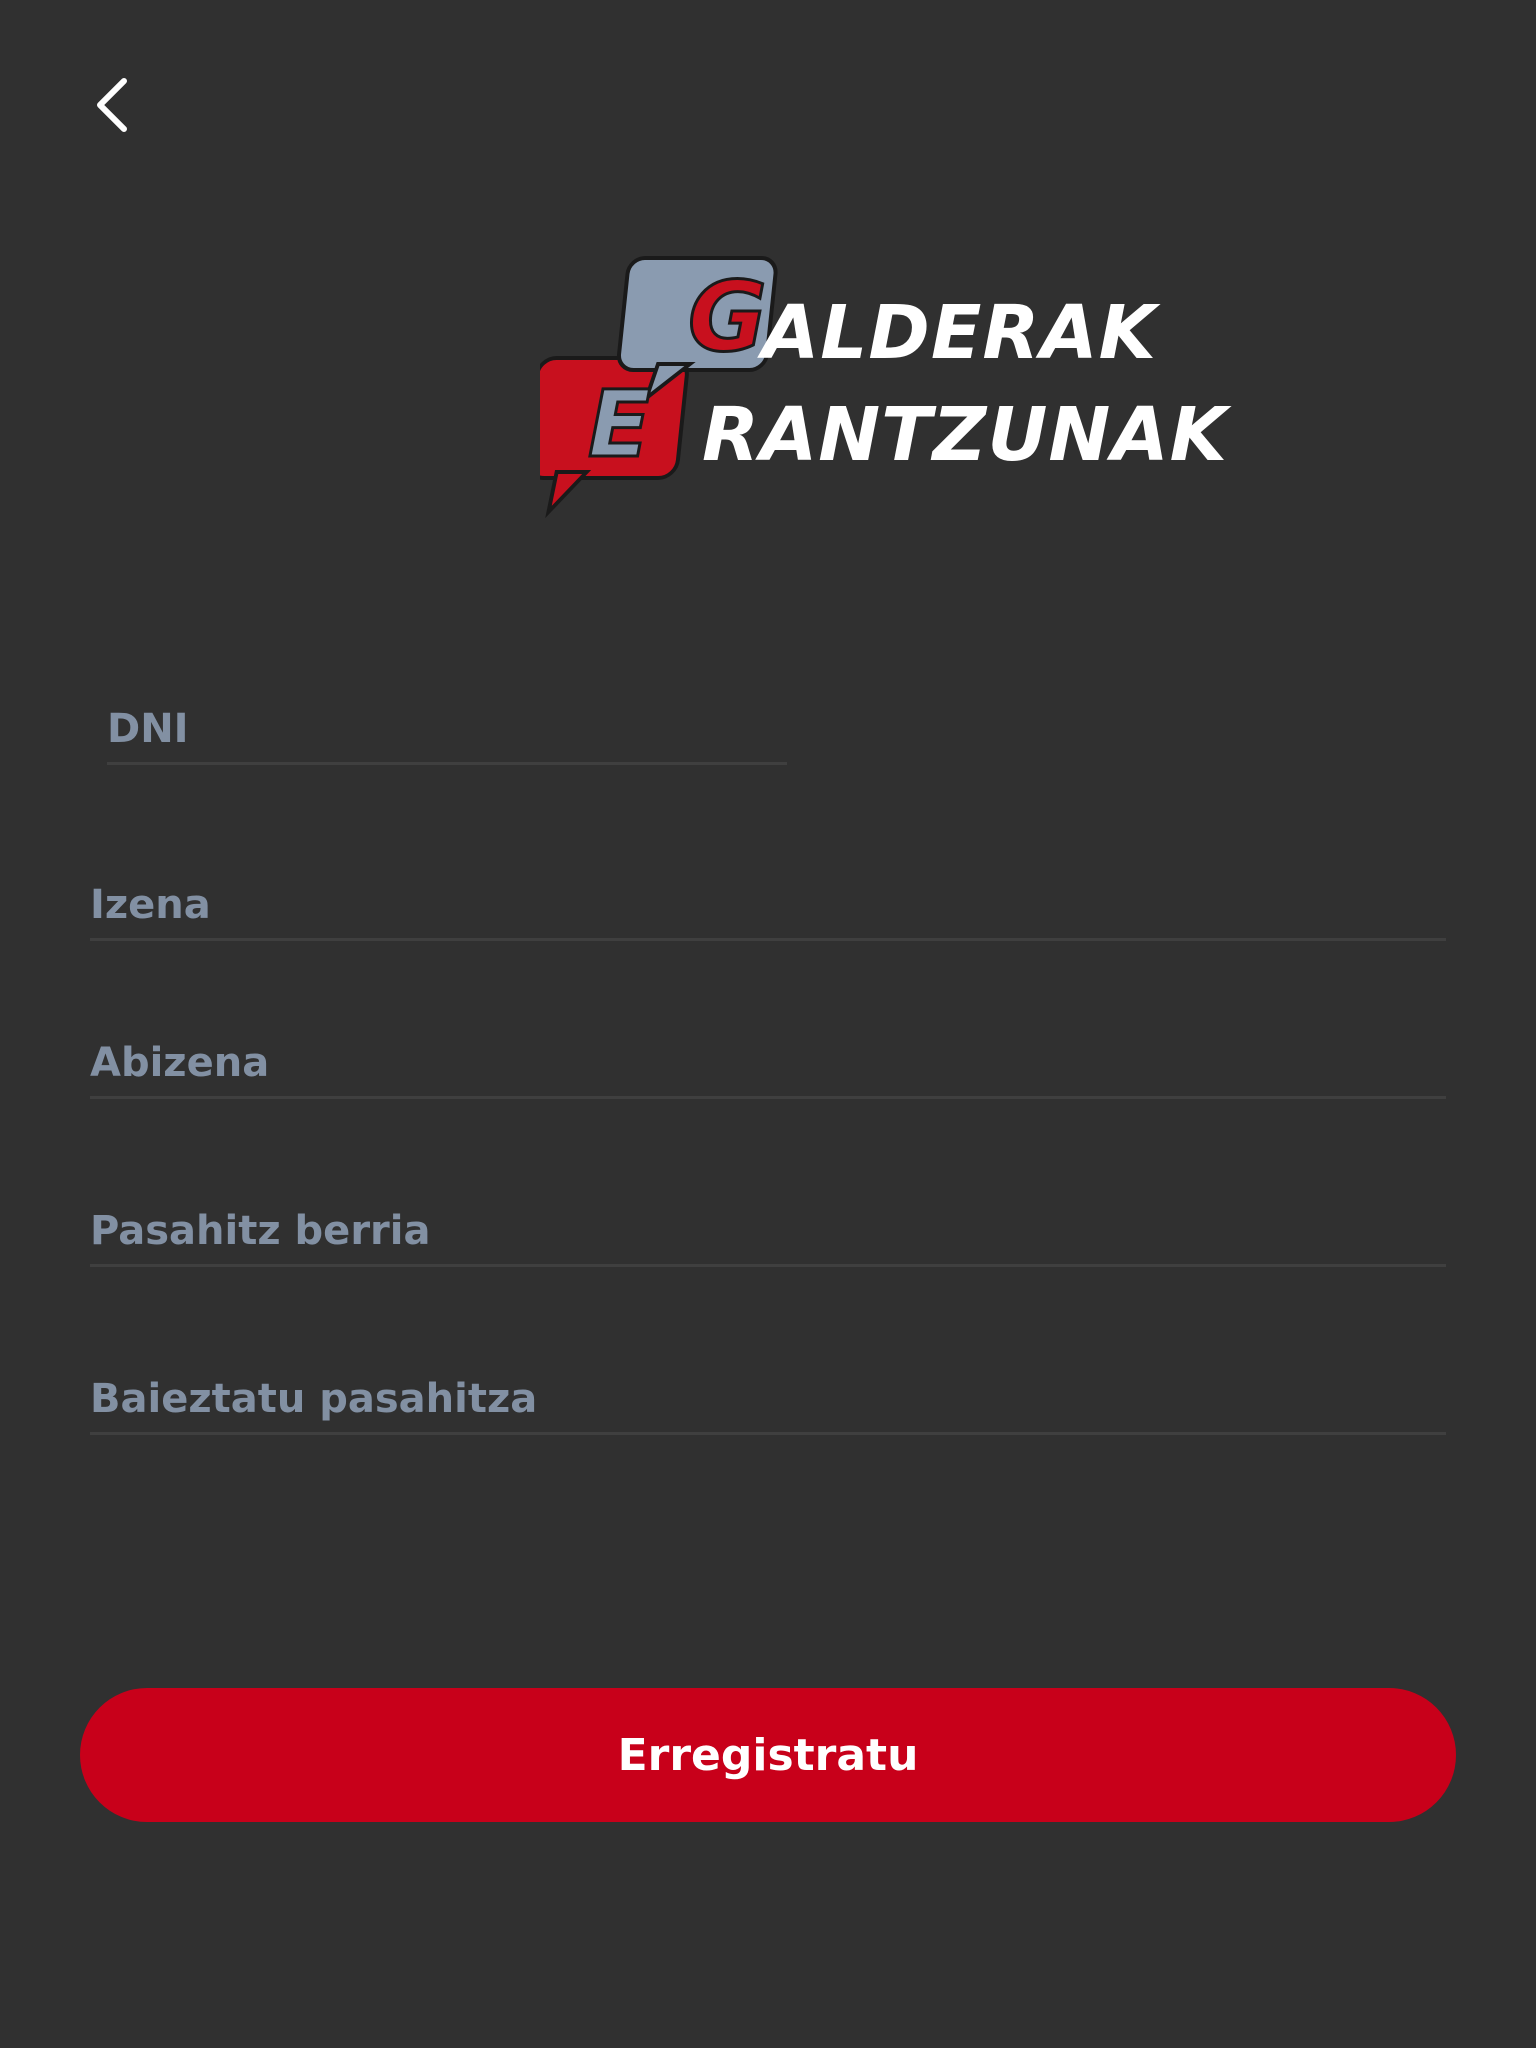 This screenshot has width=1536, height=2048. Describe the element at coordinates (727, 317) in the screenshot. I see `logo-letter-g: G` at that location.